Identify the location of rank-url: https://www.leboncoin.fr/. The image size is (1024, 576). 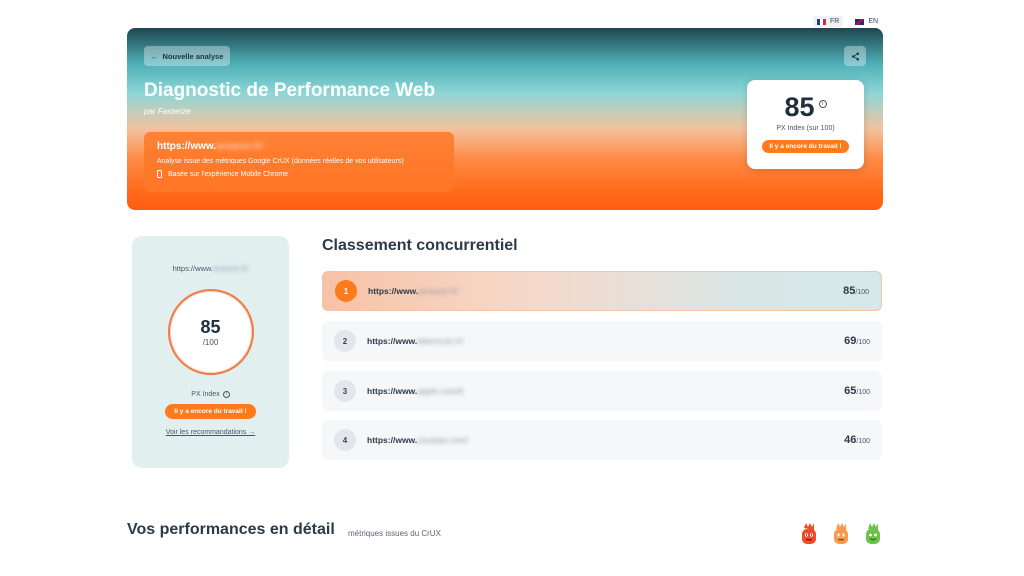
(415, 341).